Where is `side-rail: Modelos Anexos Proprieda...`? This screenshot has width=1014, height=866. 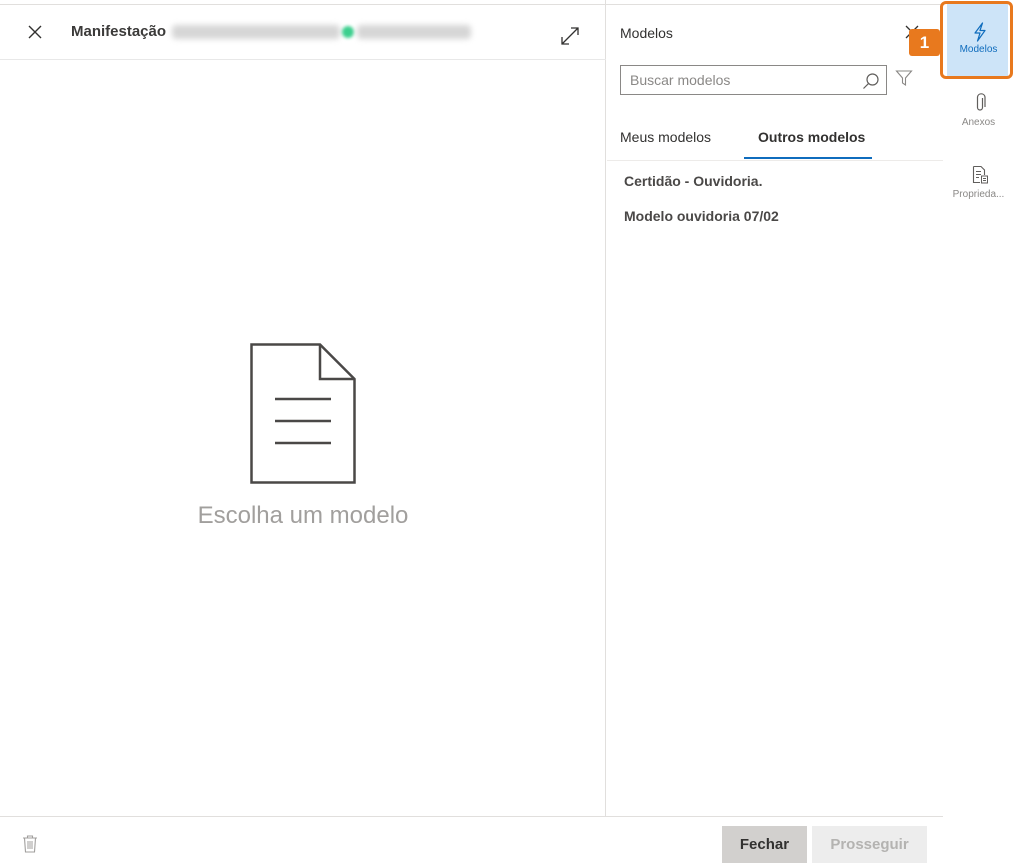
side-rail: Modelos Anexos Proprieda... is located at coordinates (978, 433).